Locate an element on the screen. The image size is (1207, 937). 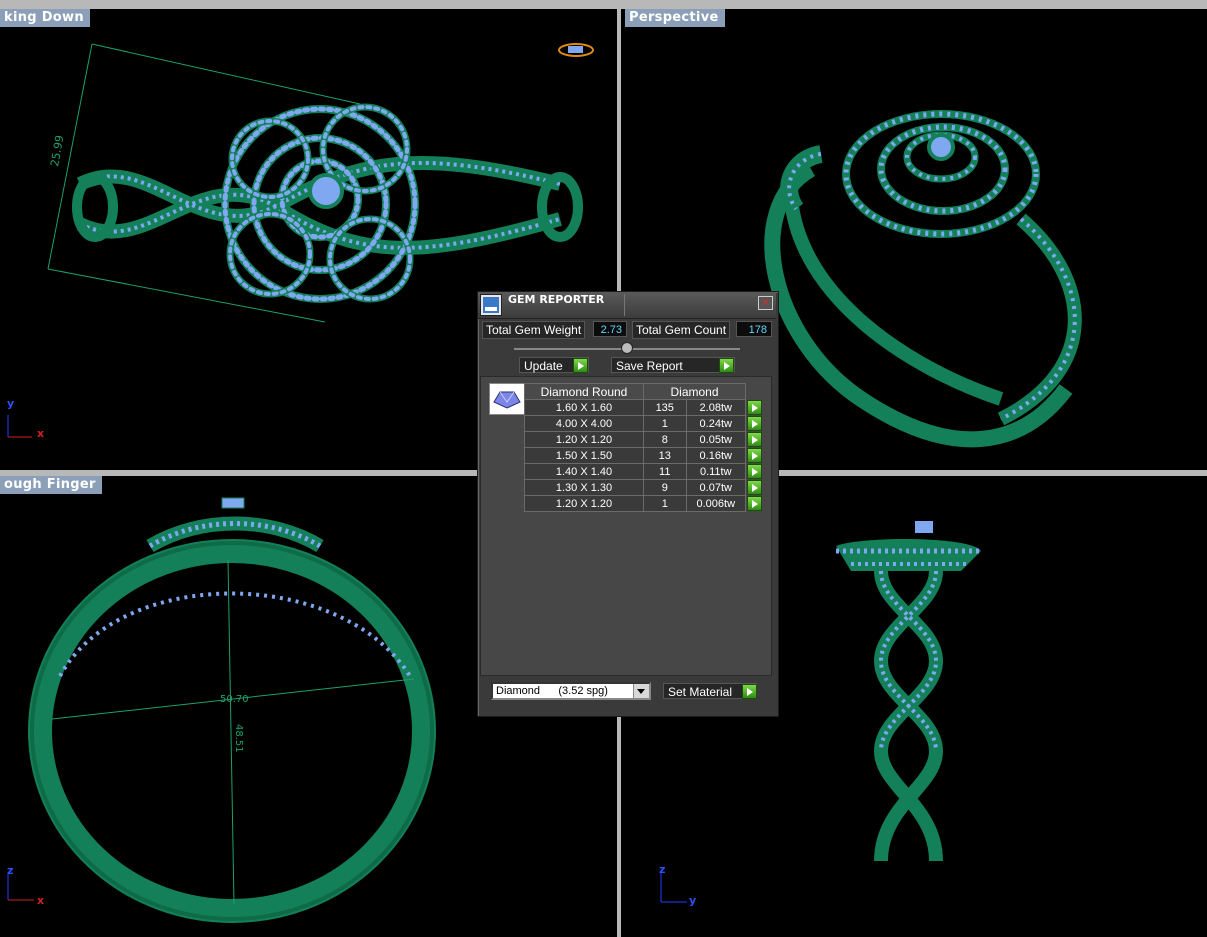
panel-slider-handle is located at coordinates (627, 348).